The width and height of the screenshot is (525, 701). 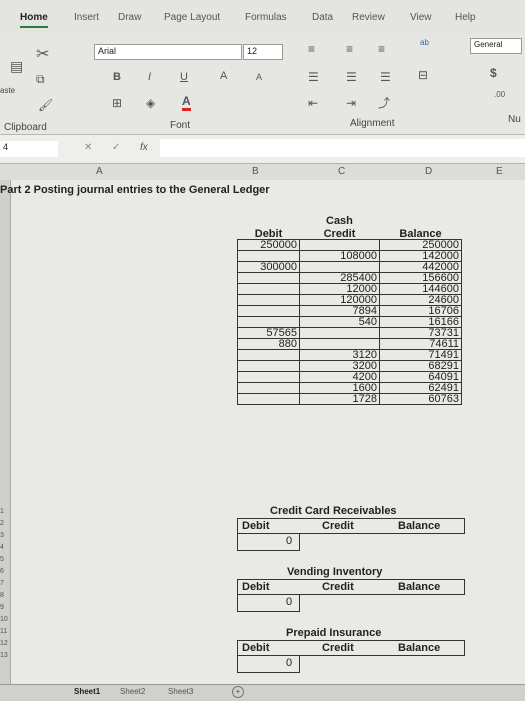 What do you see at coordinates (2, 559) in the screenshot?
I see `row-header: 5` at bounding box center [2, 559].